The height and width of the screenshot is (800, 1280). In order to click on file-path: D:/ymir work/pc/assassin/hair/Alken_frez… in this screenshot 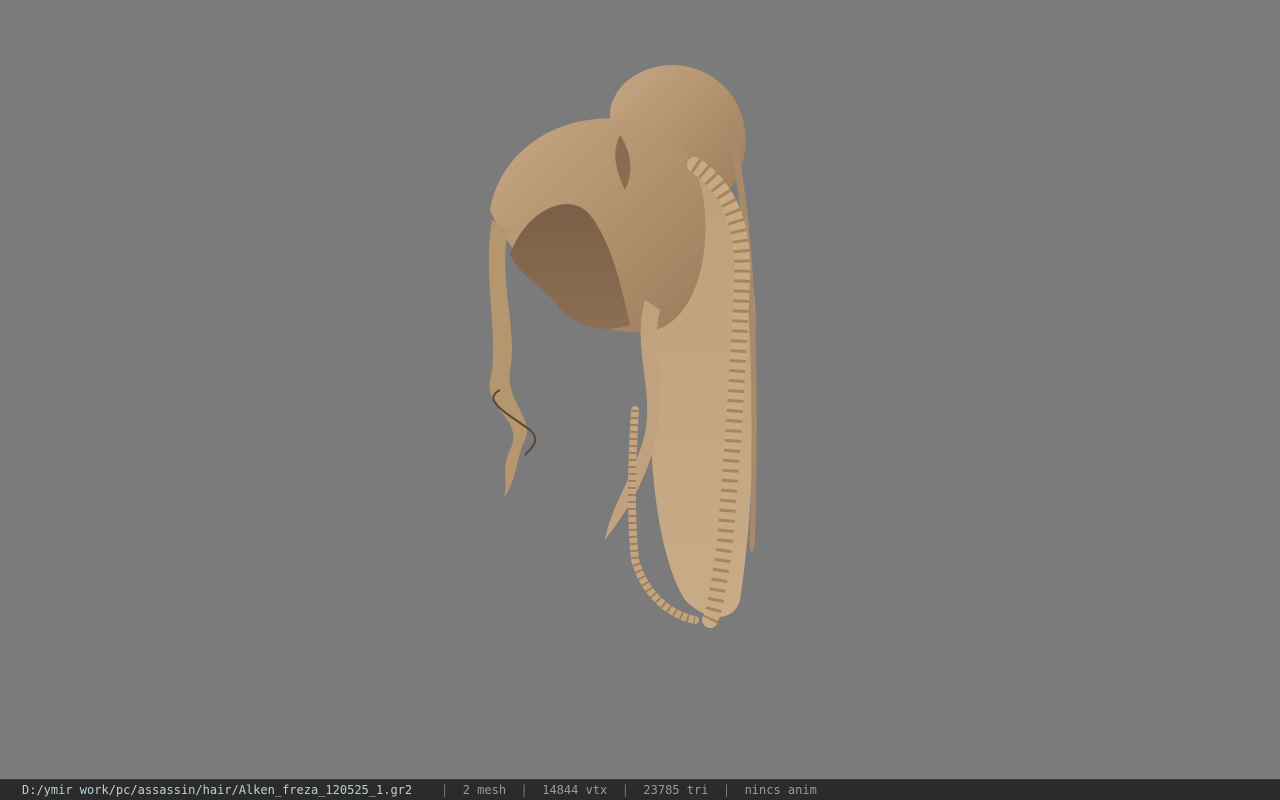, I will do `click(217, 790)`.